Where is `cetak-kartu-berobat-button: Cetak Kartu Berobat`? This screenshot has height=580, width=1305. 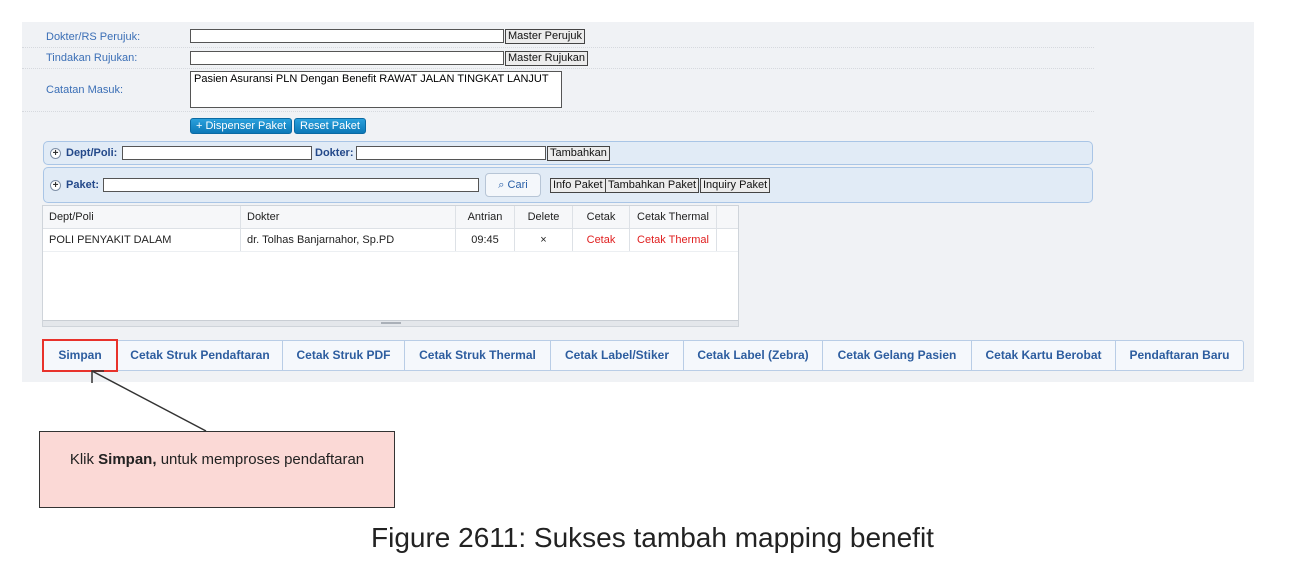 cetak-kartu-berobat-button: Cetak Kartu Berobat is located at coordinates (1044, 355).